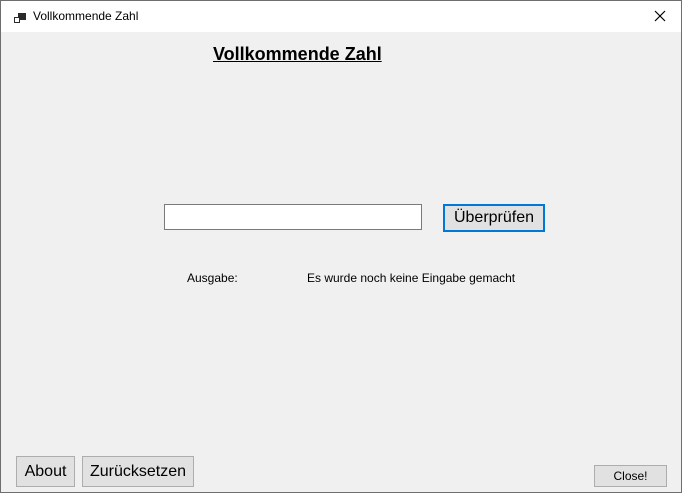  I want to click on title-bar: Vollkommende Zahl, so click(341, 16).